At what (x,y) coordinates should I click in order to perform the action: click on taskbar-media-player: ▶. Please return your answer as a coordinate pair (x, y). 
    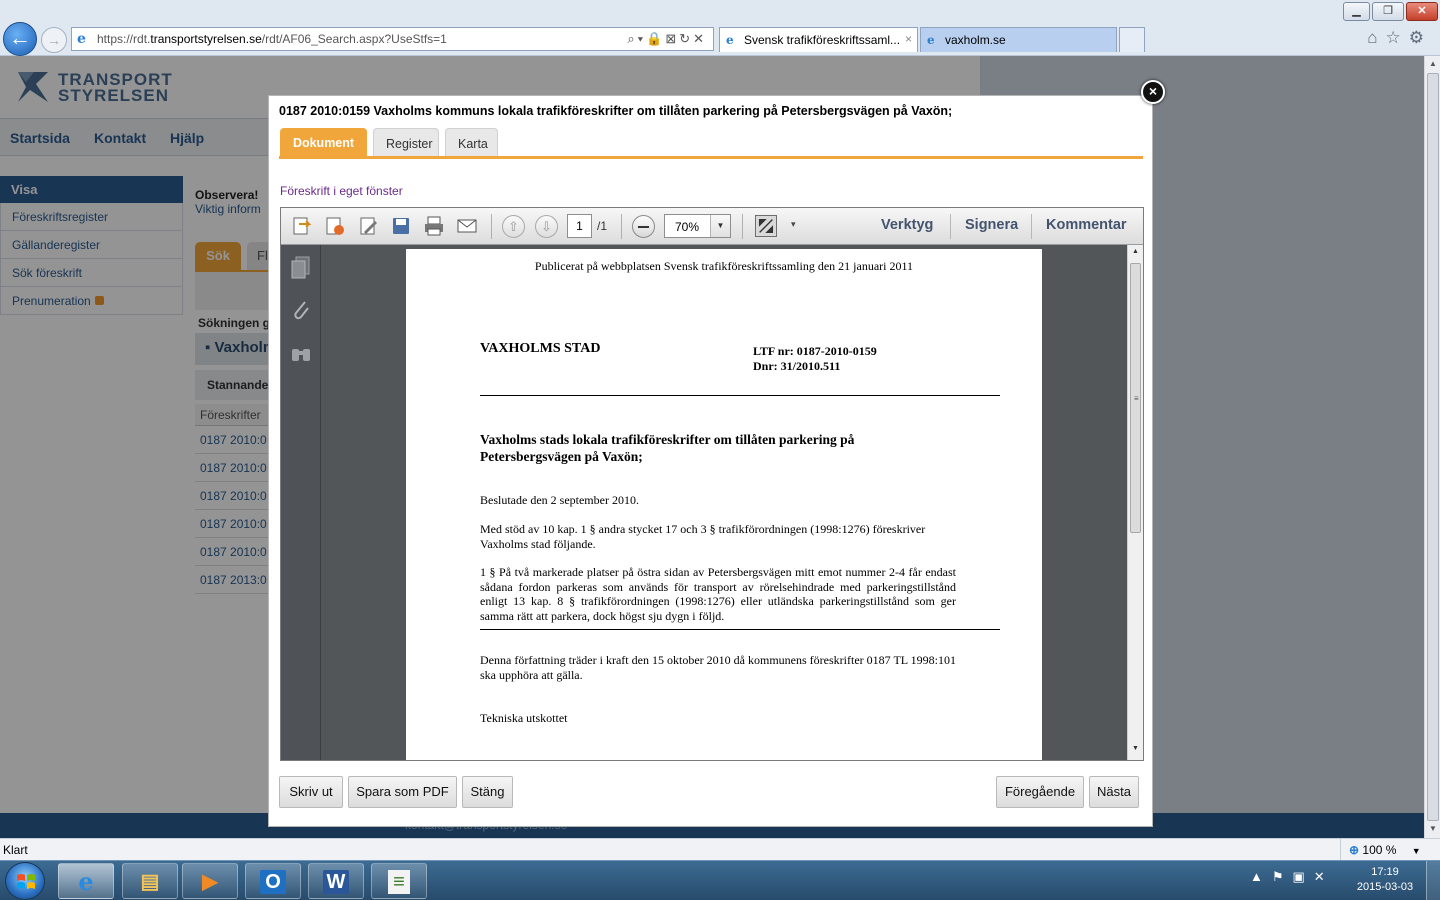
    Looking at the image, I should click on (210, 881).